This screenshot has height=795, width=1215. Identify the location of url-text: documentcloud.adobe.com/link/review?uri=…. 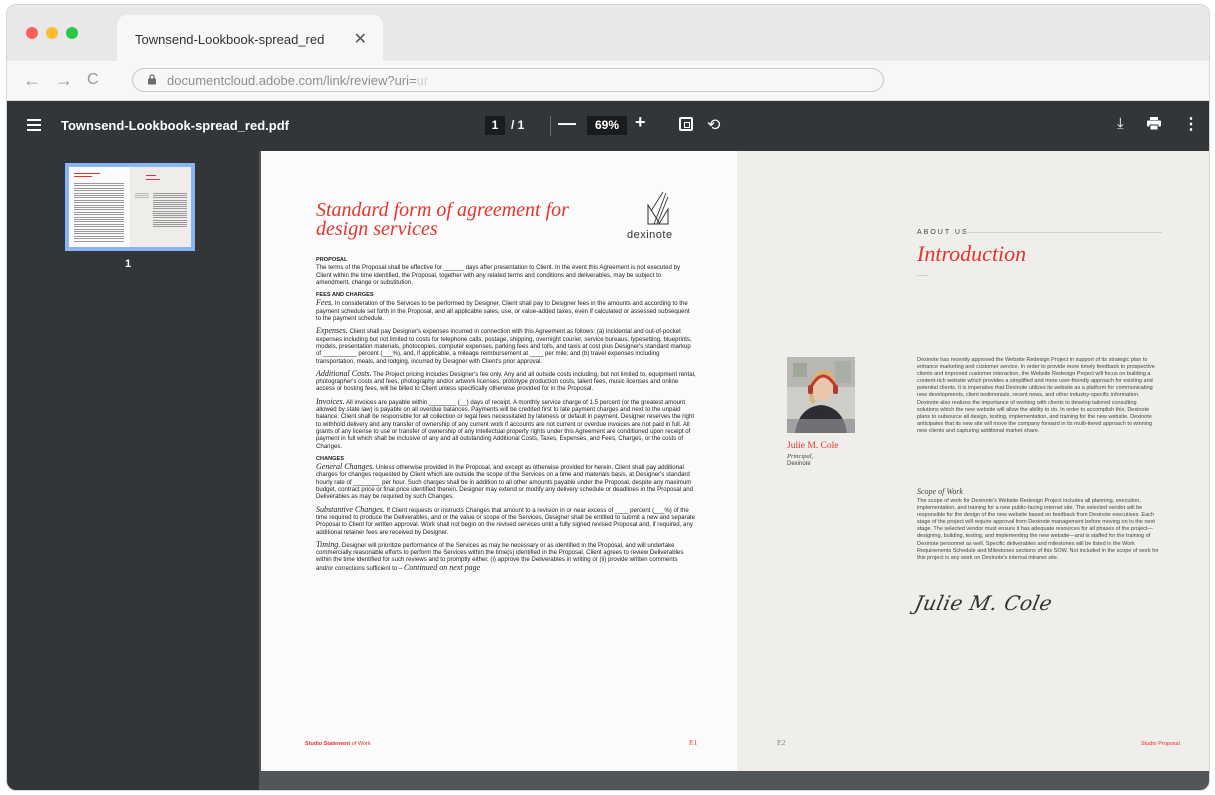
(297, 80).